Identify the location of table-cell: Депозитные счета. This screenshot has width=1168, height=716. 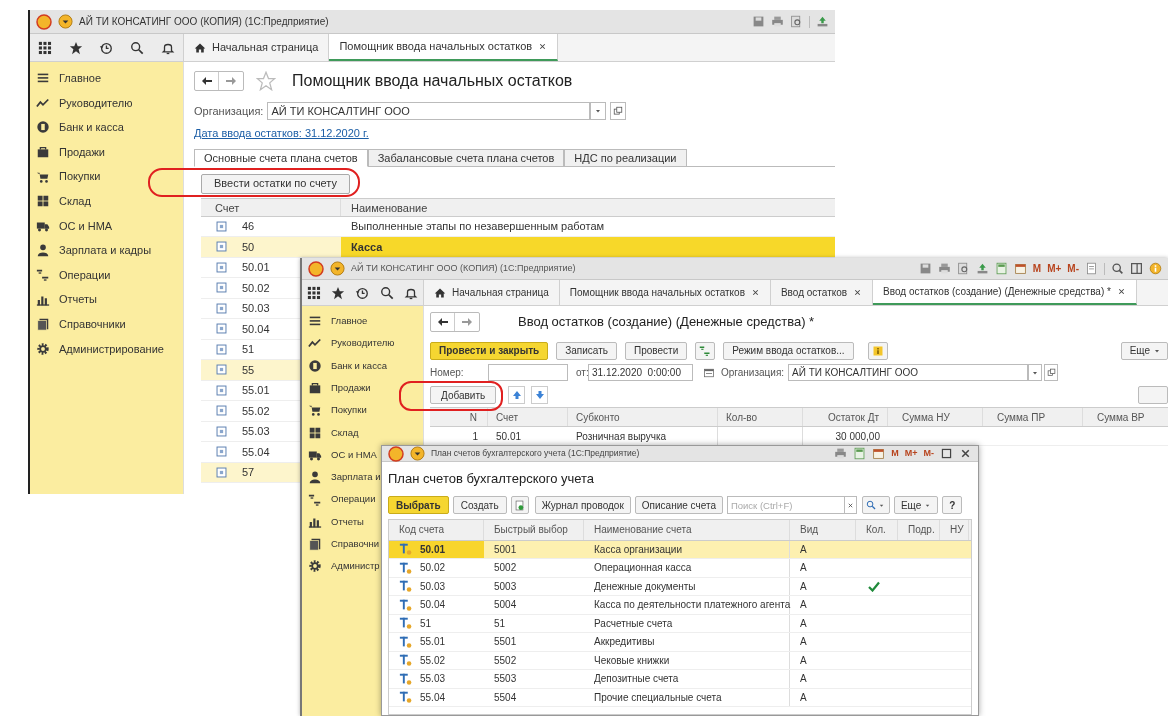
(687, 679).